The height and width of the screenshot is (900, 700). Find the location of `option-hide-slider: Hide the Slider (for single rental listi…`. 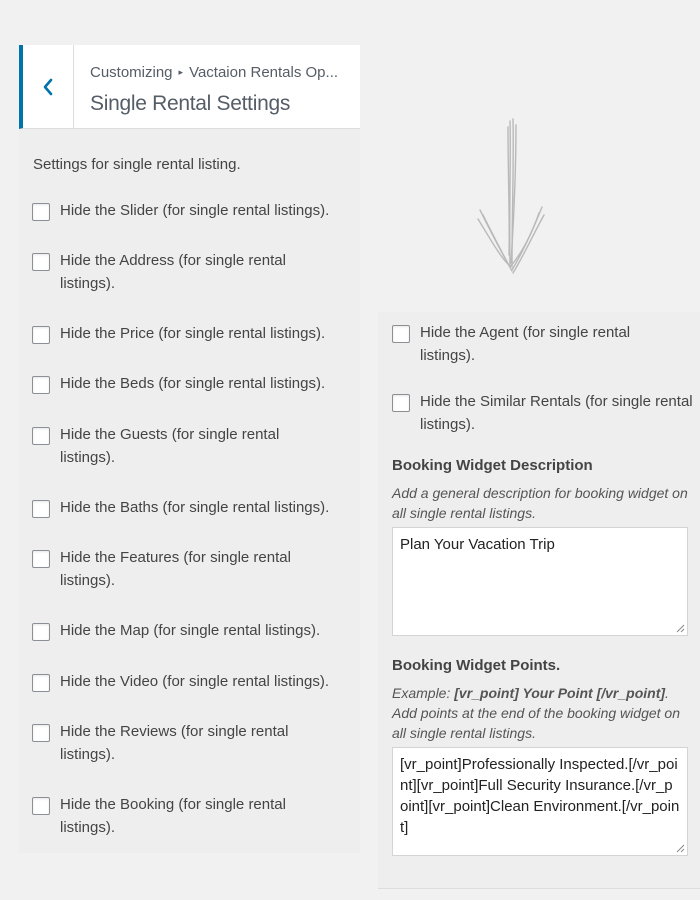

option-hide-slider: Hide the Slider (for single rental listi… is located at coordinates (196, 211).